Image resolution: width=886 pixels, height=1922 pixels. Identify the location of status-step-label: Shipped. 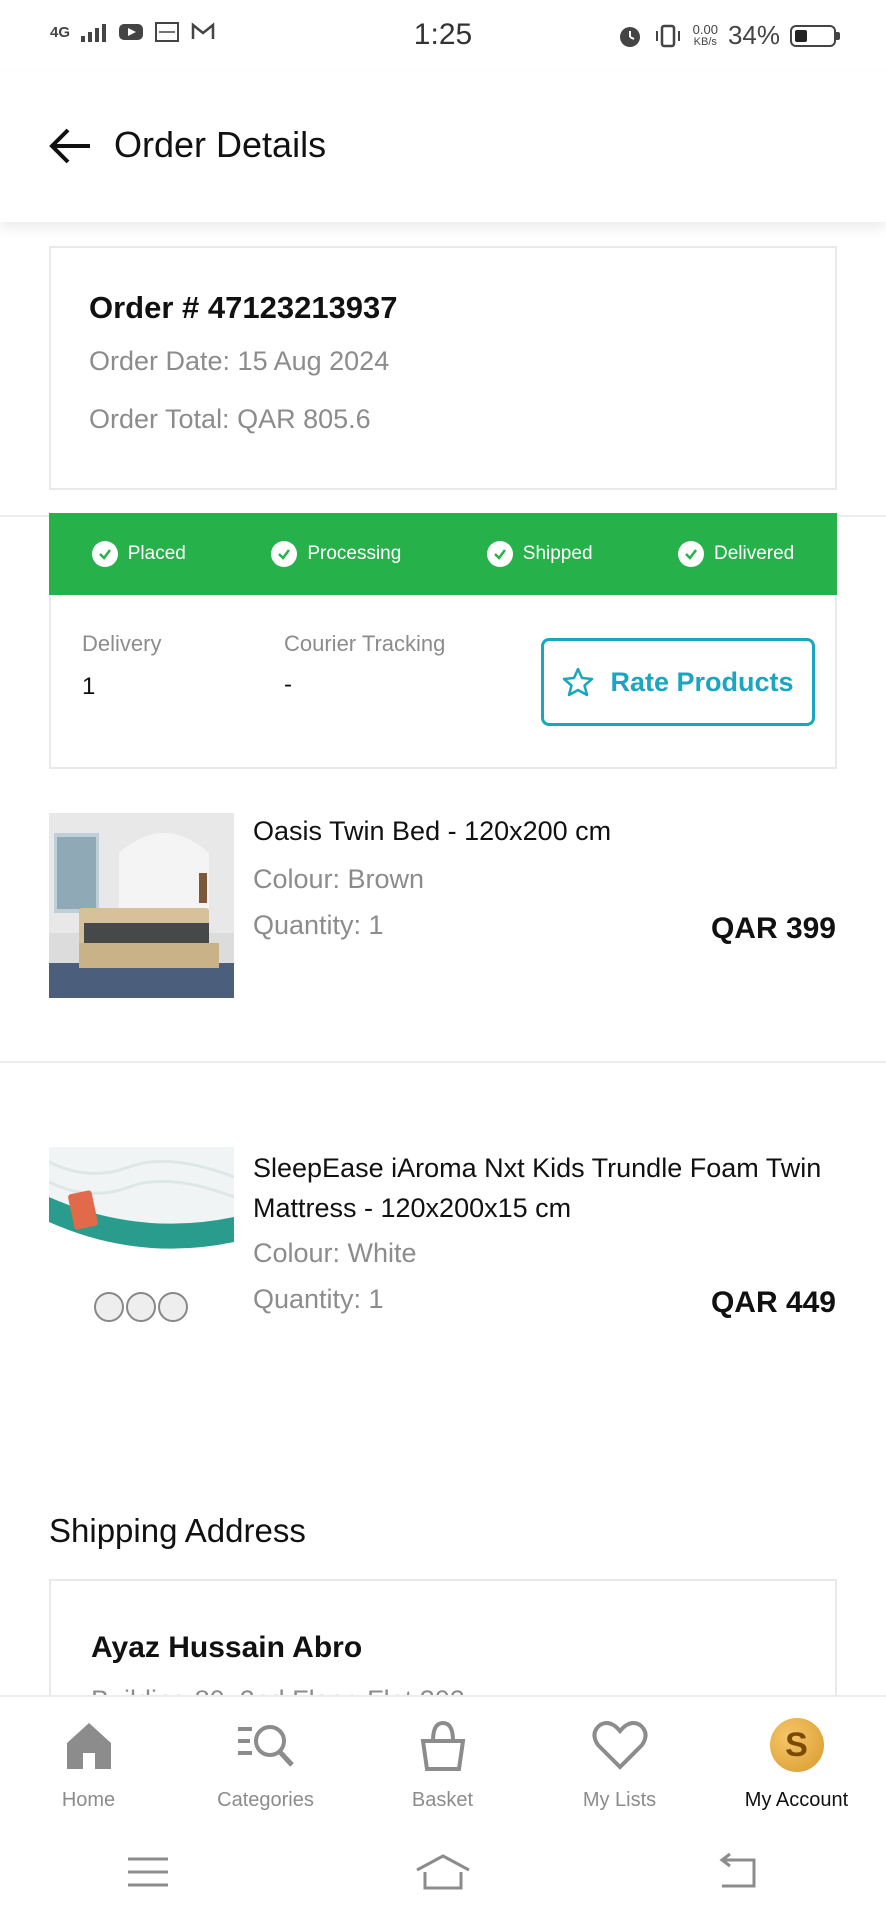
(557, 553).